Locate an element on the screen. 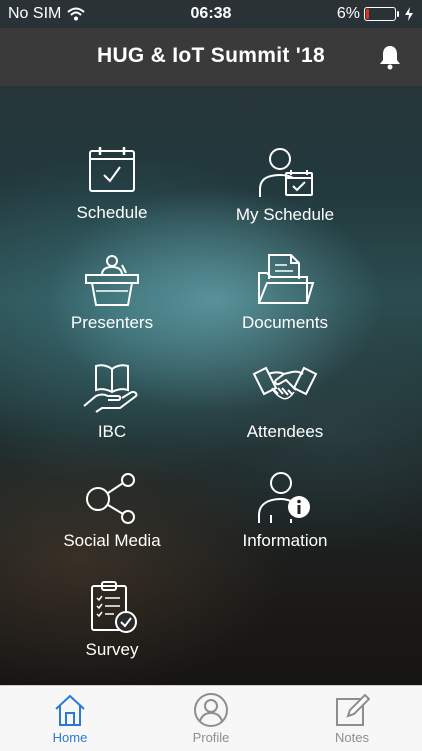 The image size is (422, 751). menu-documents: Documents is located at coordinates (285, 298).